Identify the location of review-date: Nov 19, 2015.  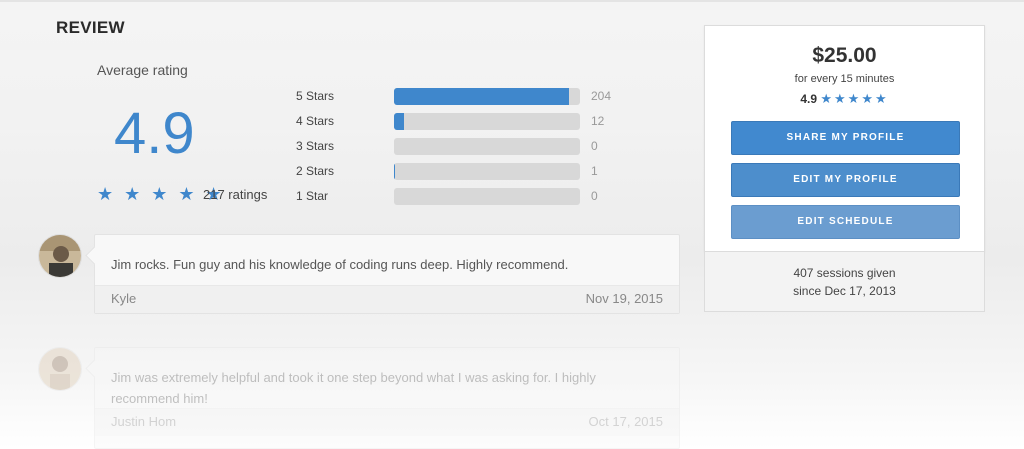
(624, 298).